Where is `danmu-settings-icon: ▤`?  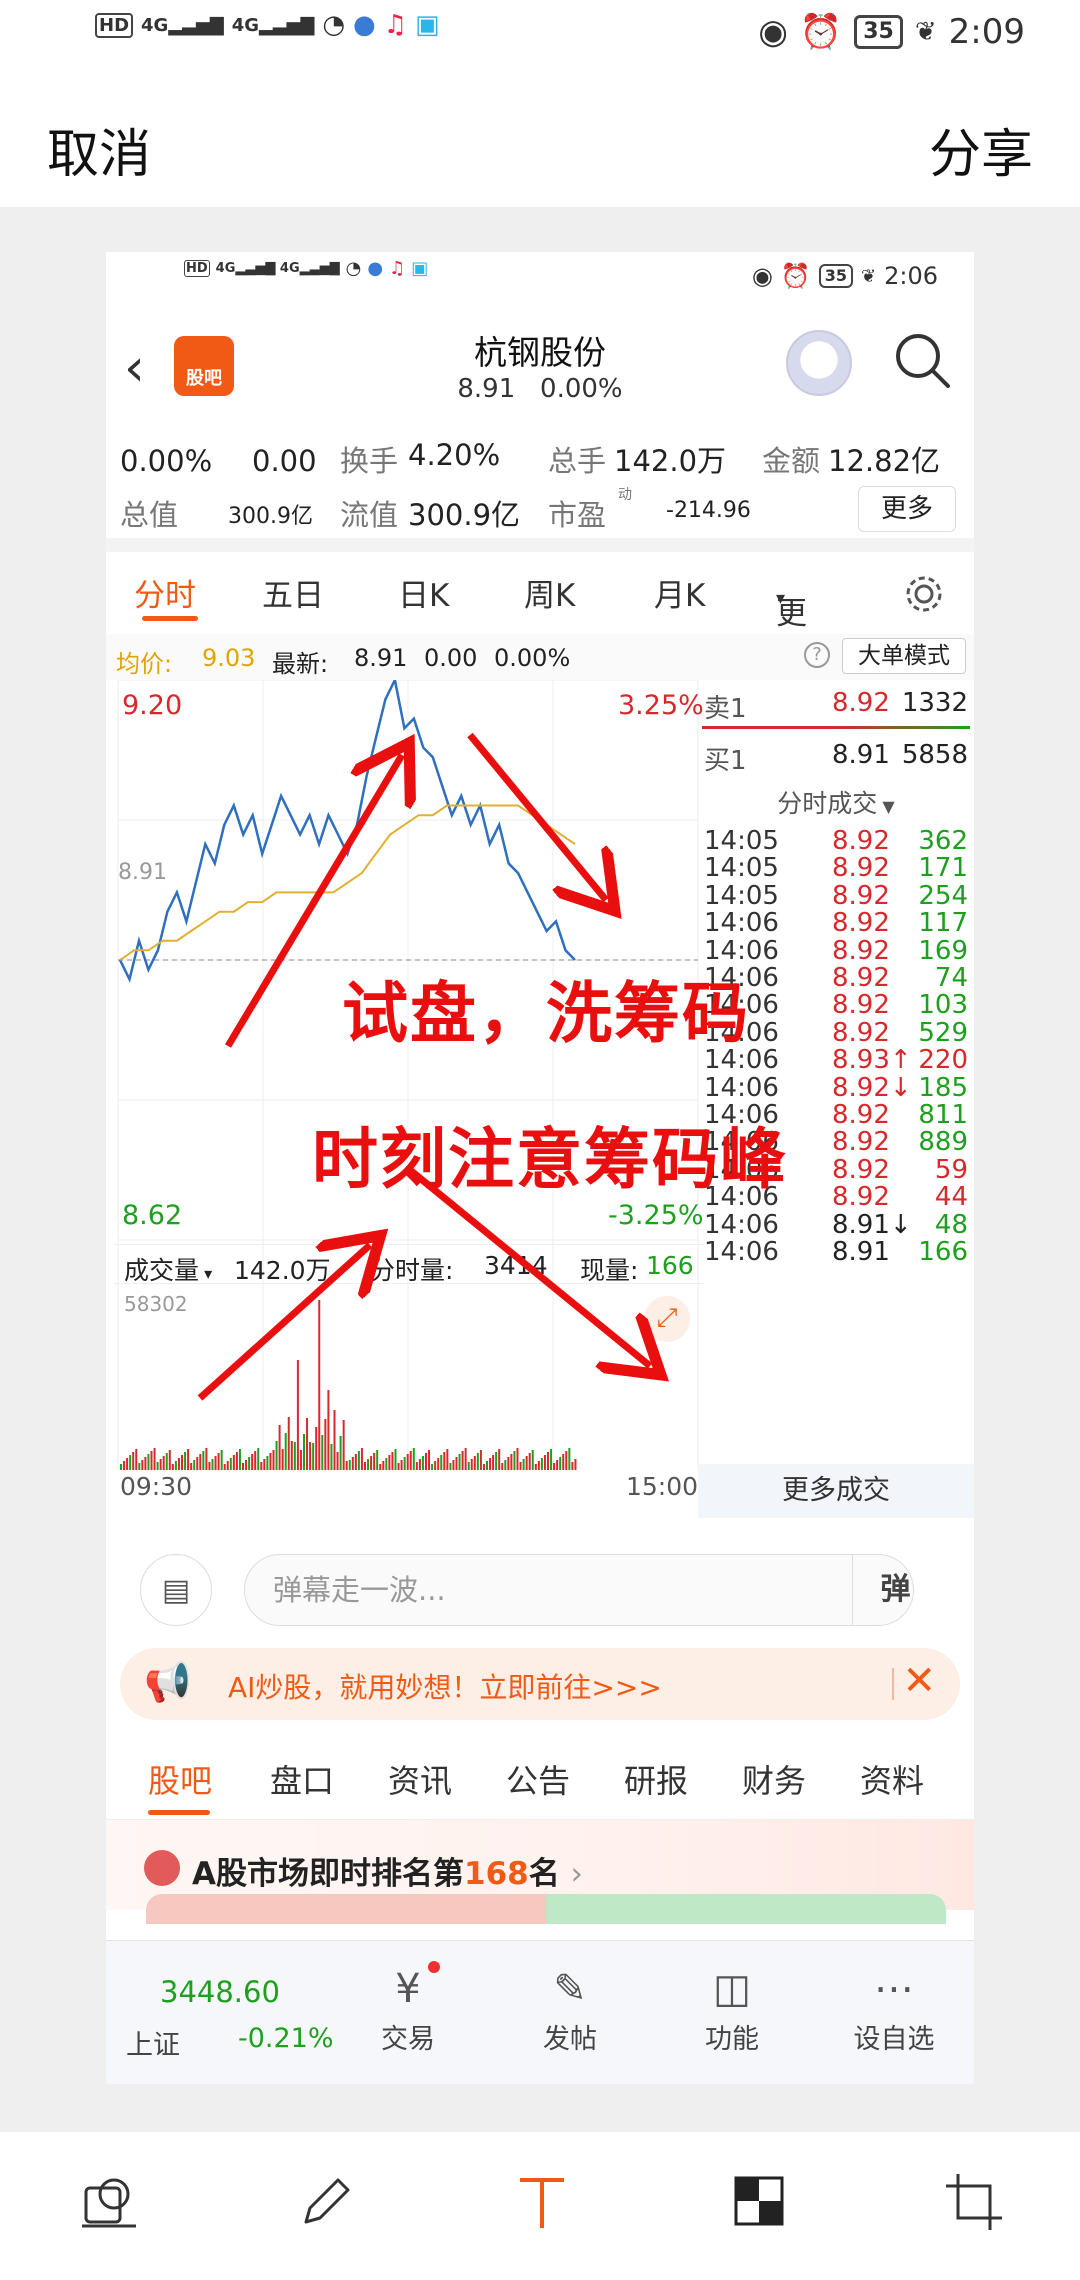 danmu-settings-icon: ▤ is located at coordinates (176, 1590).